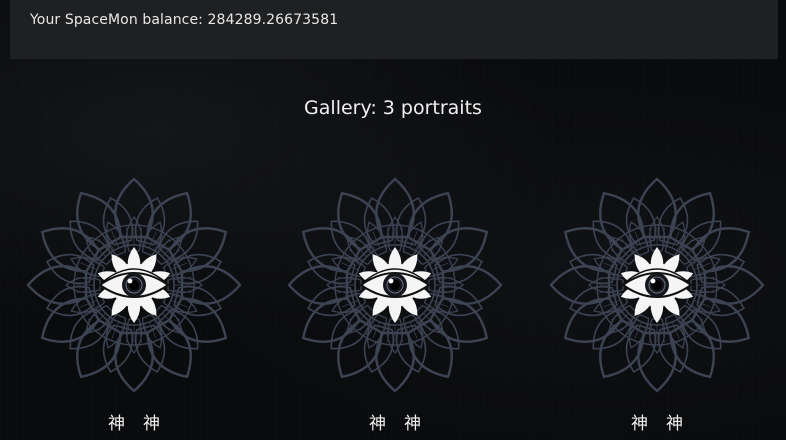 The height and width of the screenshot is (440, 786). Describe the element at coordinates (393, 108) in the screenshot. I see `gallery-title: Gallery: 3 portraits` at that location.